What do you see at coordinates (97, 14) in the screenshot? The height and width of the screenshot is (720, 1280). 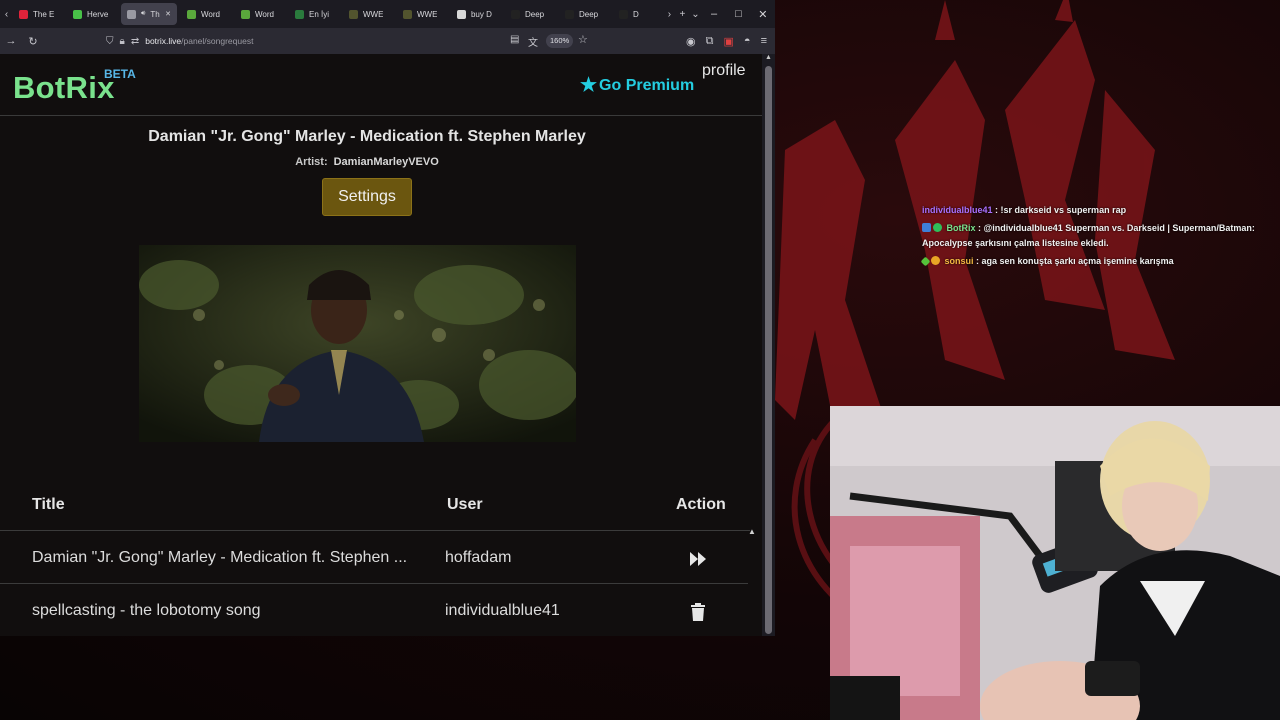 I see `tab-title: Herve` at bounding box center [97, 14].